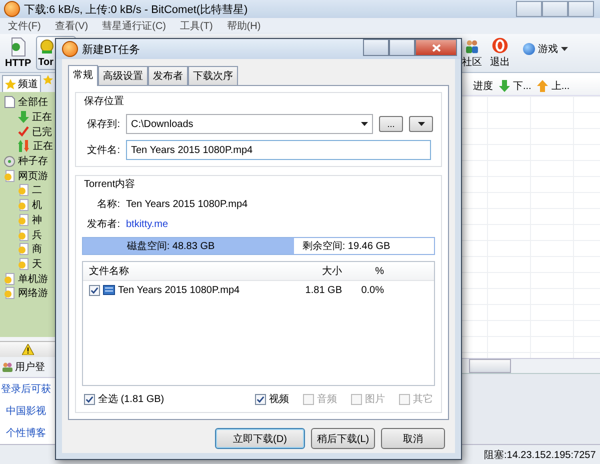  Describe the element at coordinates (391, 271) in the screenshot. I see `column-header: %` at that location.